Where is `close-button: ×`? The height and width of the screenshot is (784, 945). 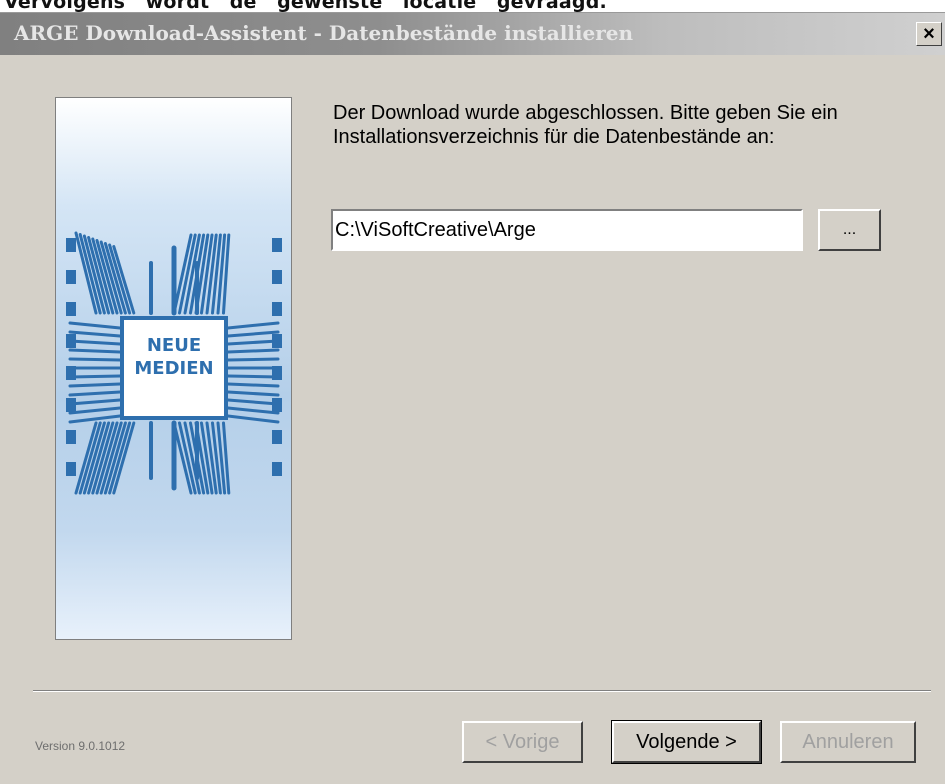
close-button: × is located at coordinates (929, 34).